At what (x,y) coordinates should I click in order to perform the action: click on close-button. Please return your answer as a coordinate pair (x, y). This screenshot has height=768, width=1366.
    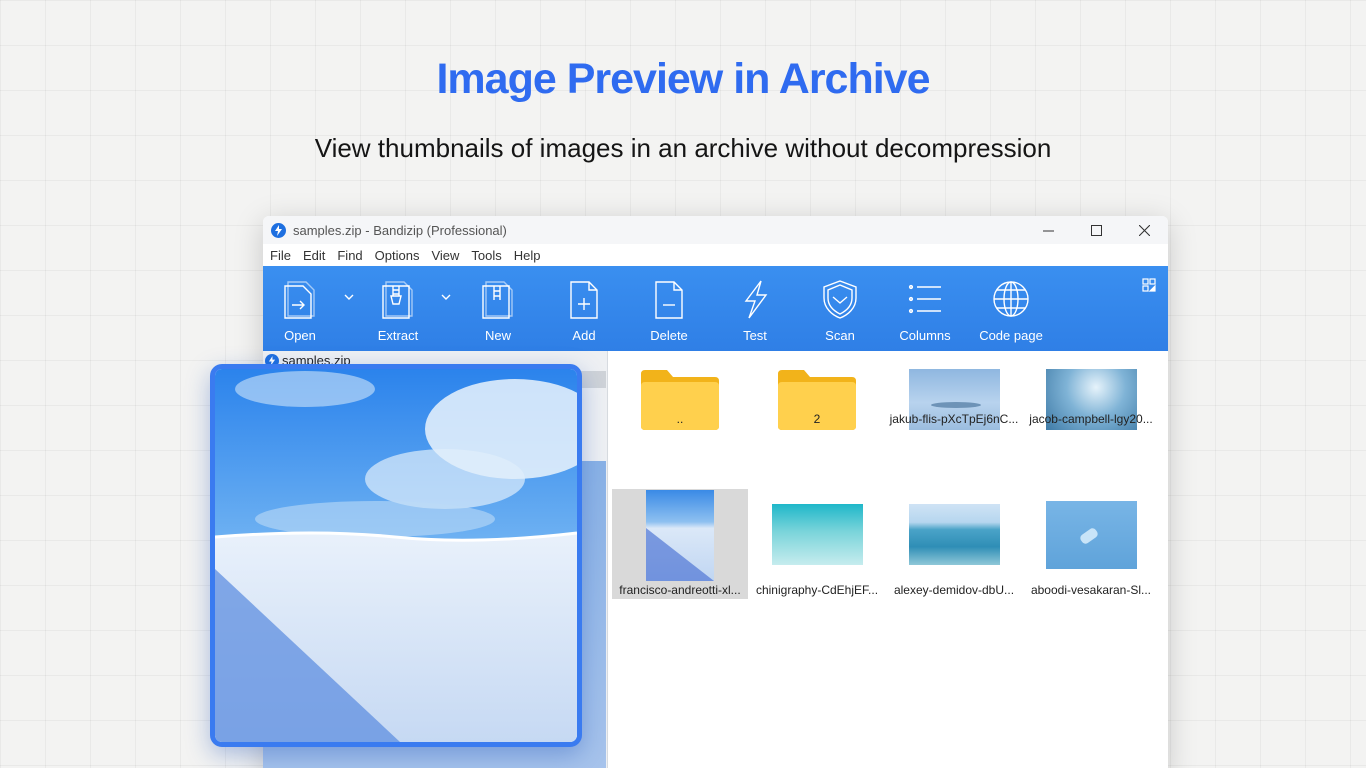
    Looking at the image, I should click on (1144, 230).